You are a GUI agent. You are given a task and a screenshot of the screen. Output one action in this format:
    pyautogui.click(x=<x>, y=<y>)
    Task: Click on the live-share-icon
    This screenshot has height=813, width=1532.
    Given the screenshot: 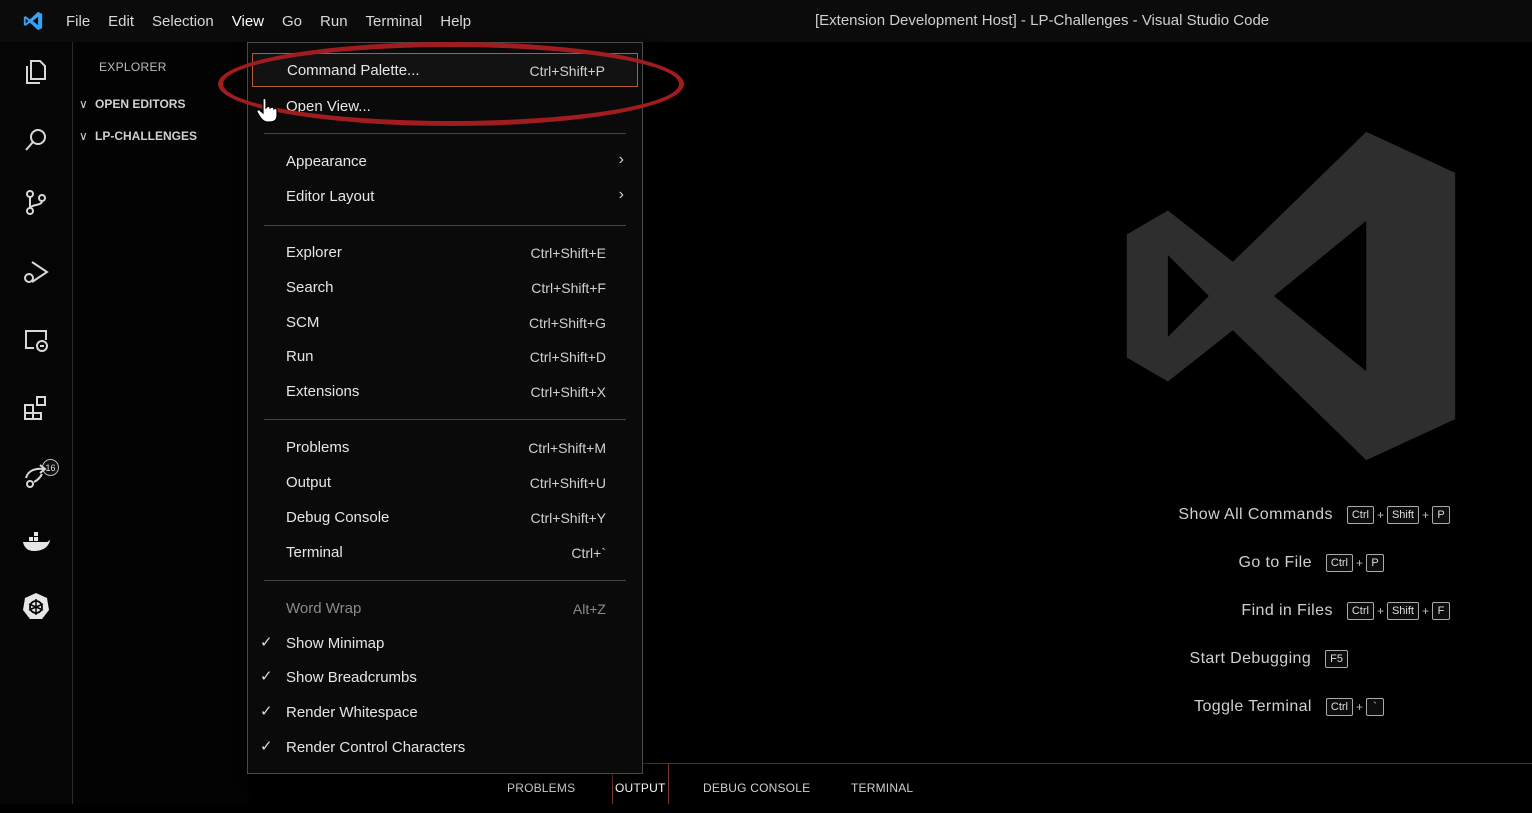 What is the action you would take?
    pyautogui.click(x=36, y=476)
    